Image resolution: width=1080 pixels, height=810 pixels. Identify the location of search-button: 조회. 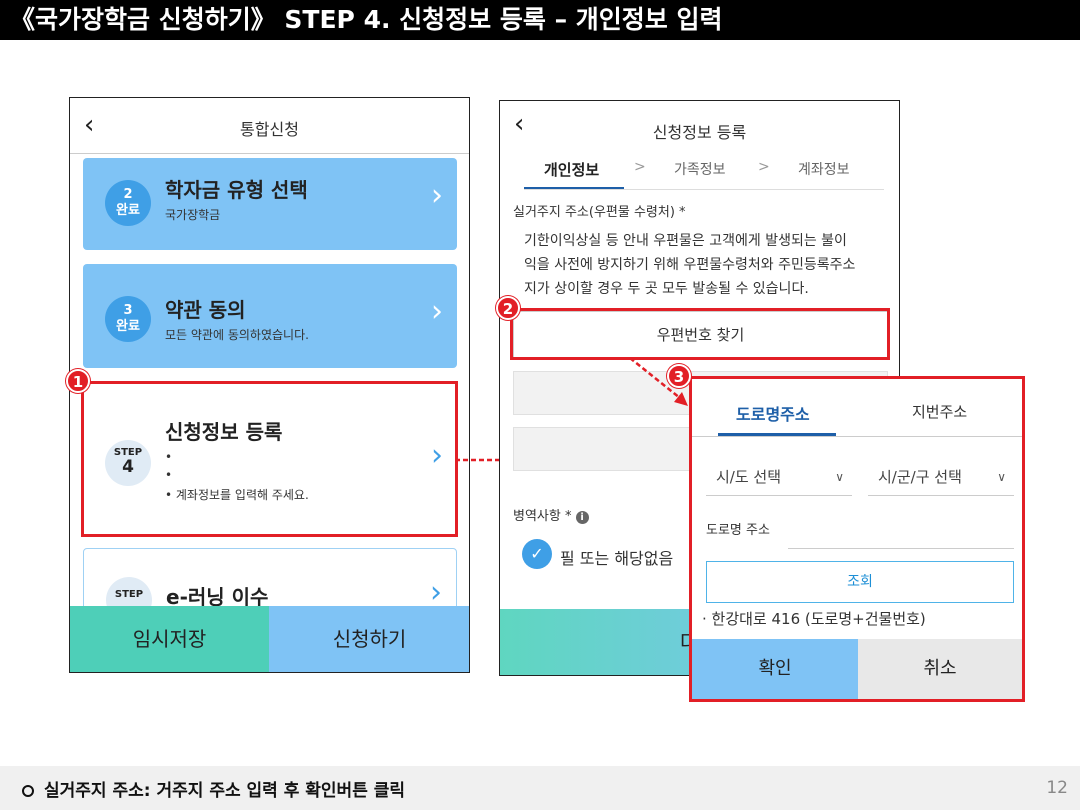
(860, 582).